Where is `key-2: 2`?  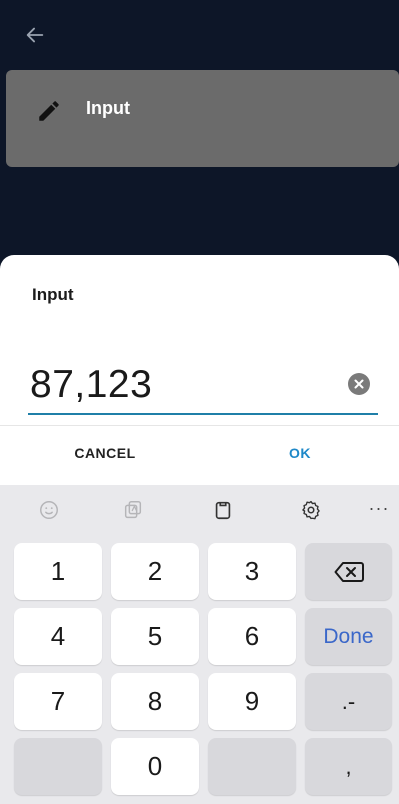
key-2: 2 is located at coordinates (155, 571).